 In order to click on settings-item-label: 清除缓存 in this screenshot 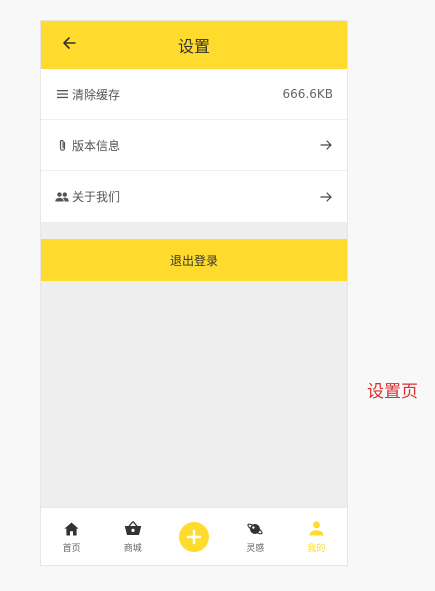, I will do `click(96, 94)`.